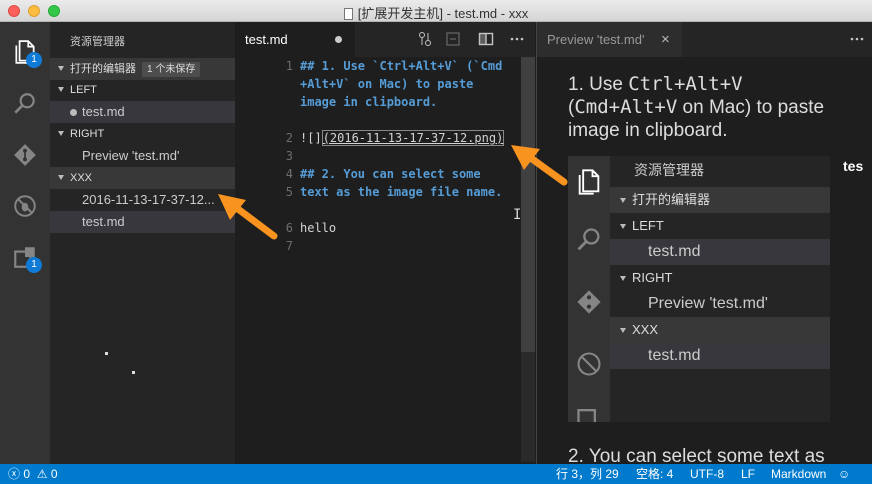 The height and width of the screenshot is (484, 872). Describe the element at coordinates (34, 60) in the screenshot. I see `explorer-badge: 1` at that location.